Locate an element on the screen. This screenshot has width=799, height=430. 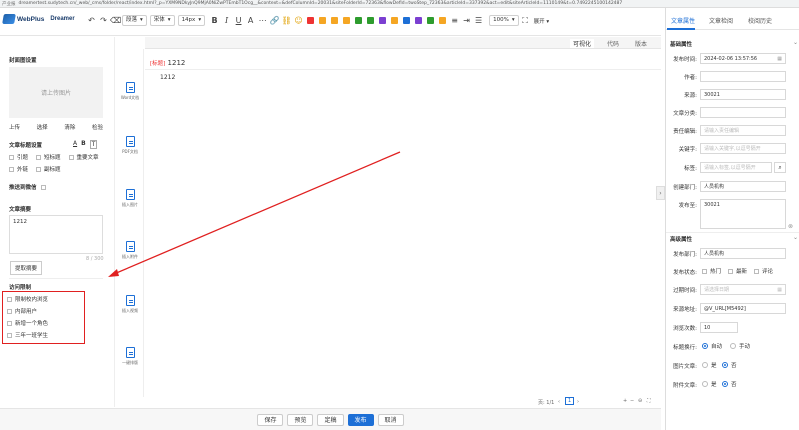
emoji-icon: ☺ is located at coordinates (298, 20).